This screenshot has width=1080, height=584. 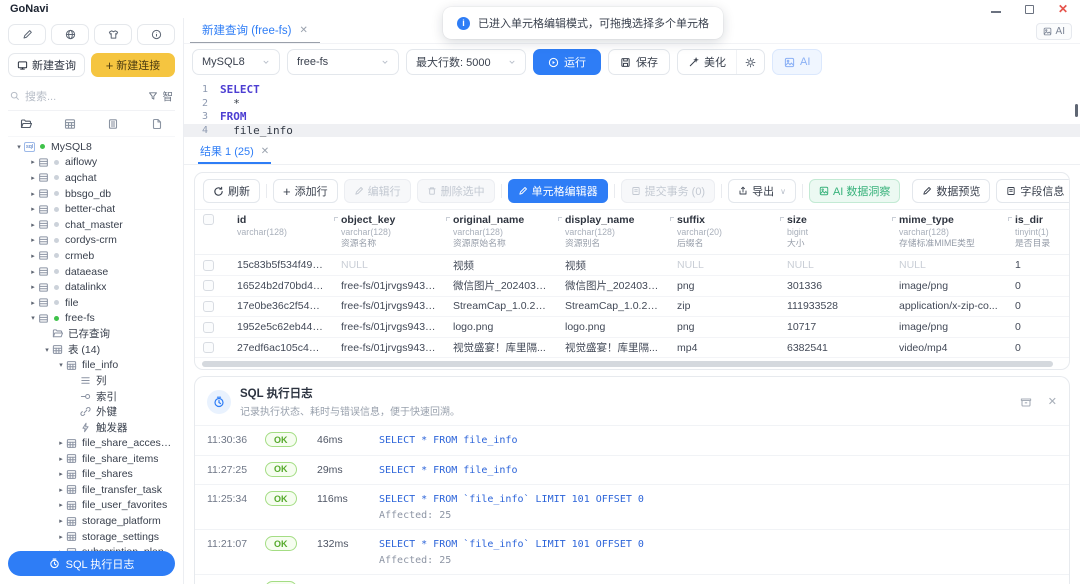 What do you see at coordinates (1038, 265) in the screenshot?
I see `table-cell: 1` at bounding box center [1038, 265].